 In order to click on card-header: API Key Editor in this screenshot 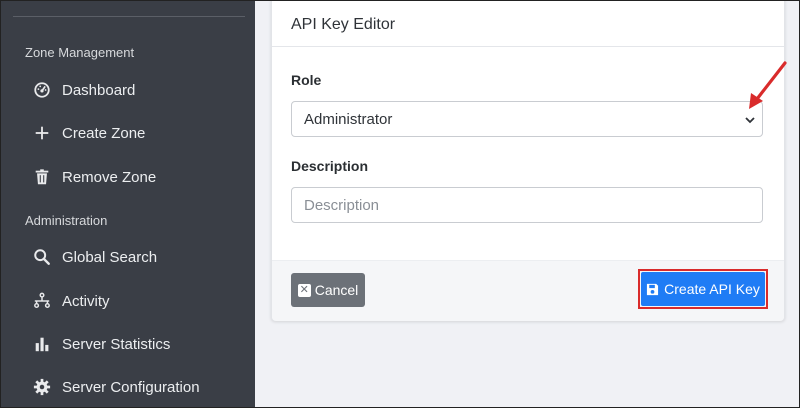, I will do `click(528, 24)`.